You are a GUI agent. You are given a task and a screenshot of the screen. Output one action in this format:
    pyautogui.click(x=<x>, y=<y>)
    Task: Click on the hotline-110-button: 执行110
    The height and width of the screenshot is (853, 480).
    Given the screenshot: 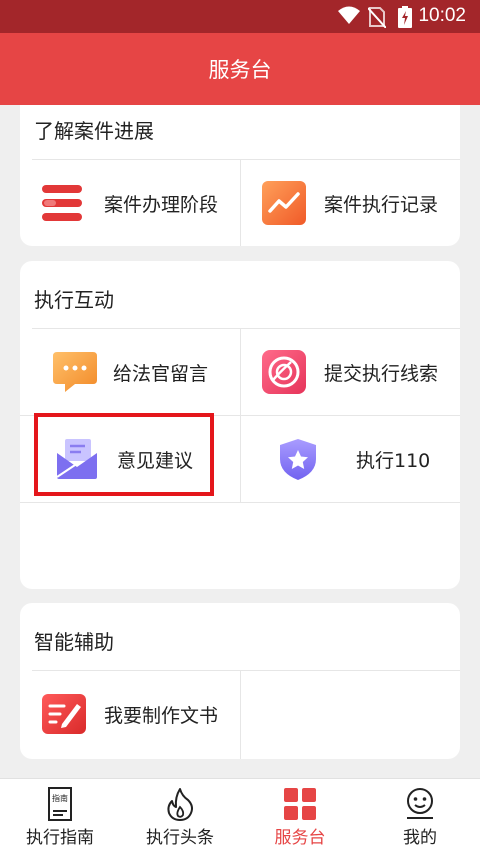 What is the action you would take?
    pyautogui.click(x=353, y=459)
    